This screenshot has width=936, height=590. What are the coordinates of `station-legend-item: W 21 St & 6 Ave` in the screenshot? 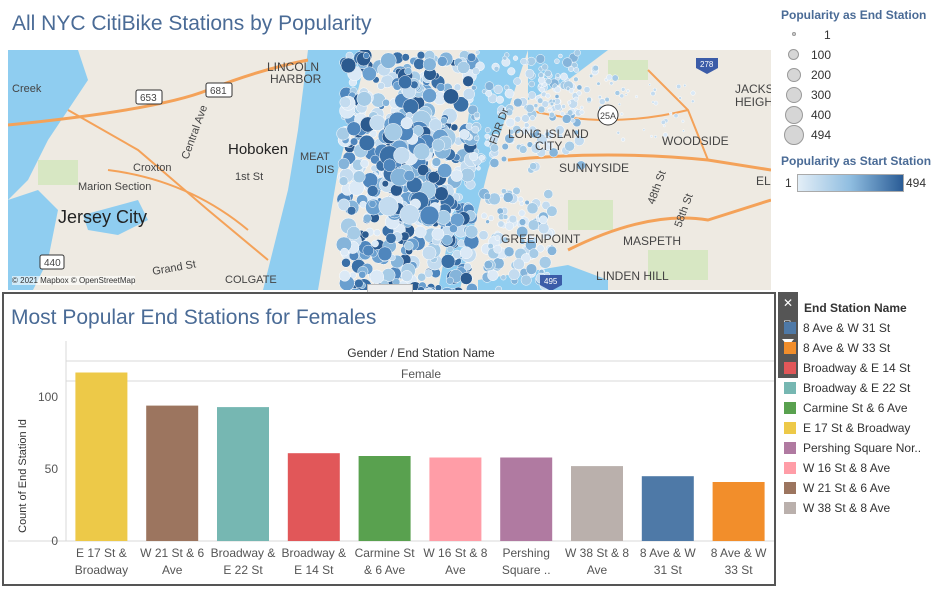 It's located at (859, 489).